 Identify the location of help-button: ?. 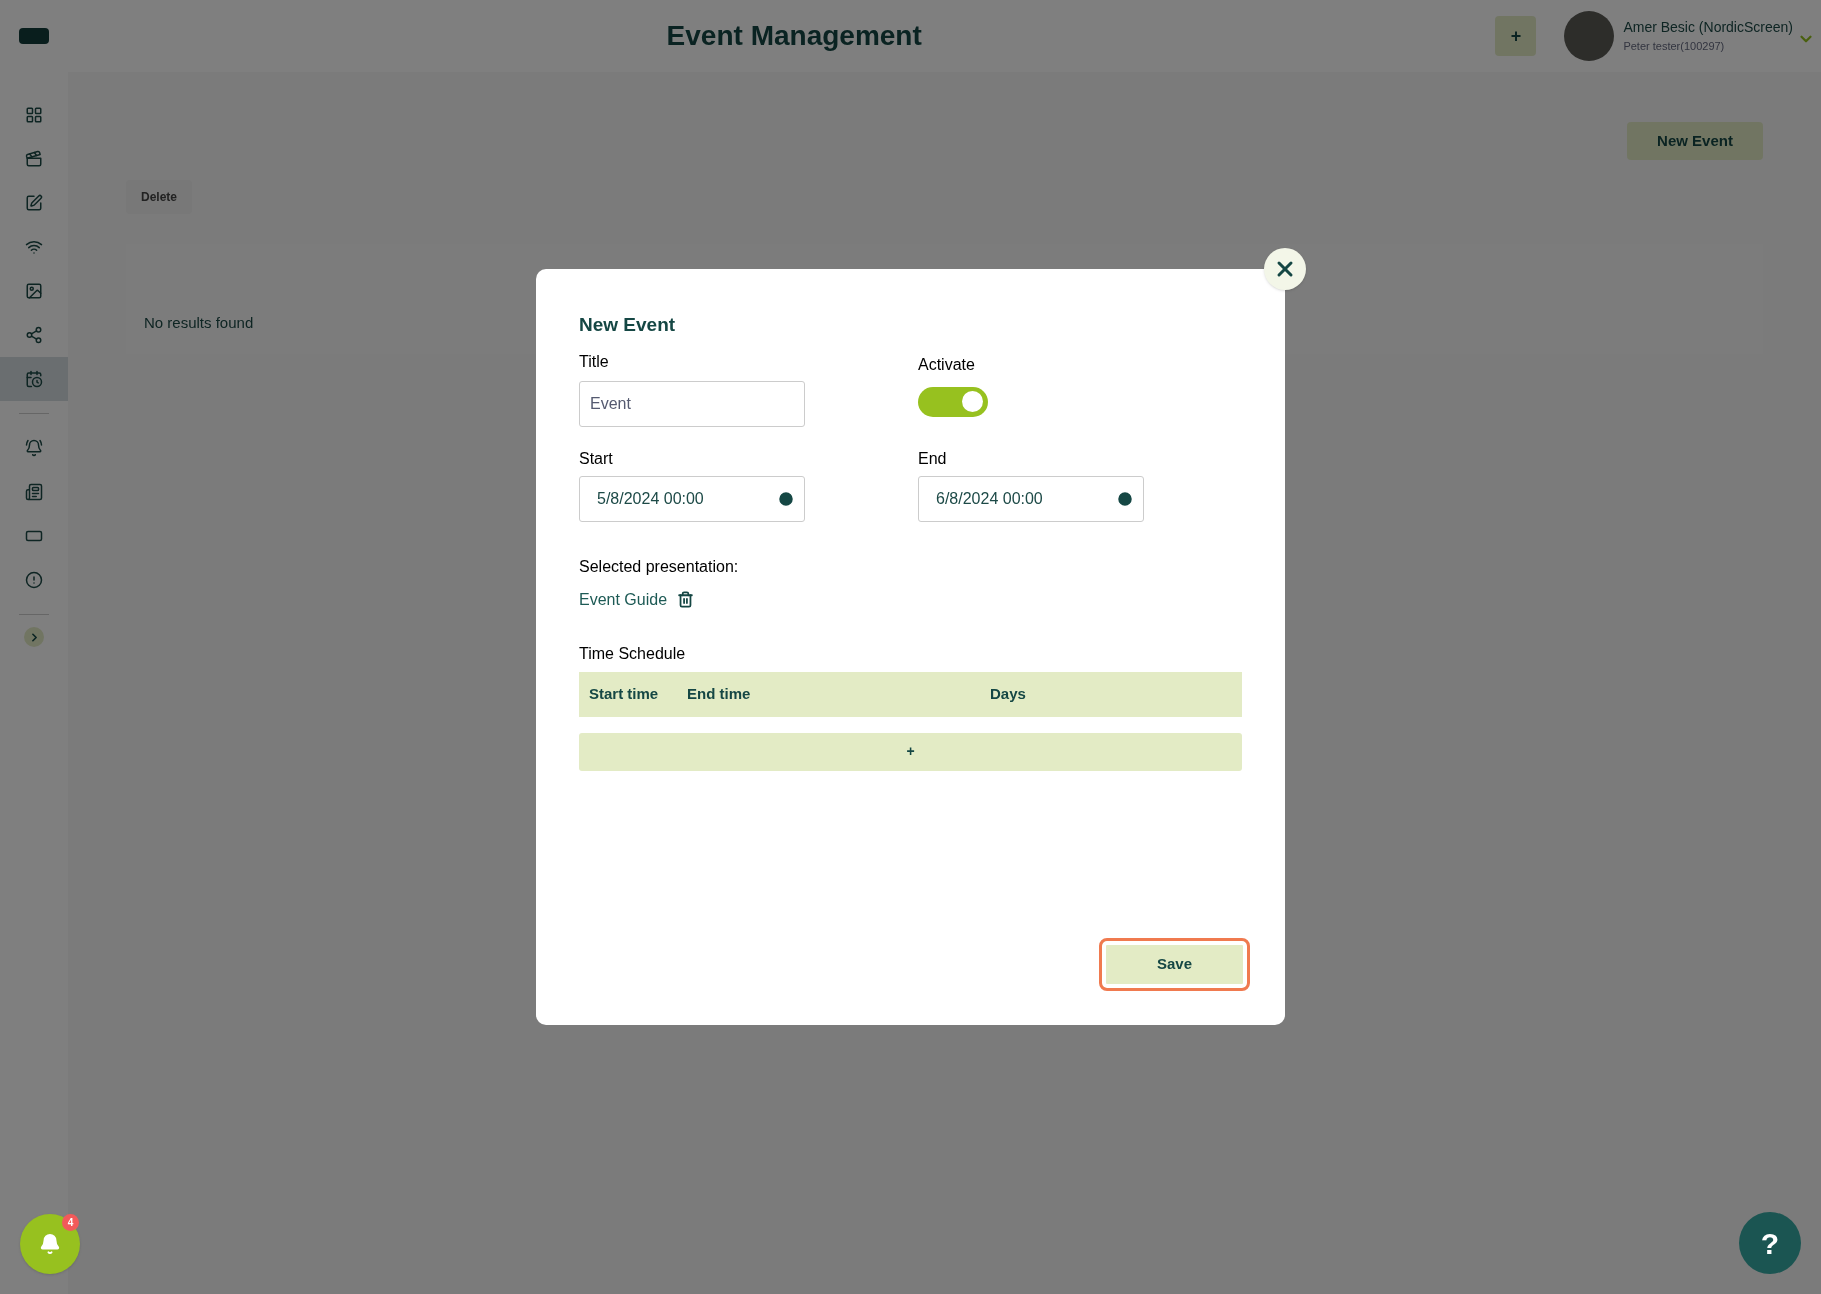
(1770, 1243).